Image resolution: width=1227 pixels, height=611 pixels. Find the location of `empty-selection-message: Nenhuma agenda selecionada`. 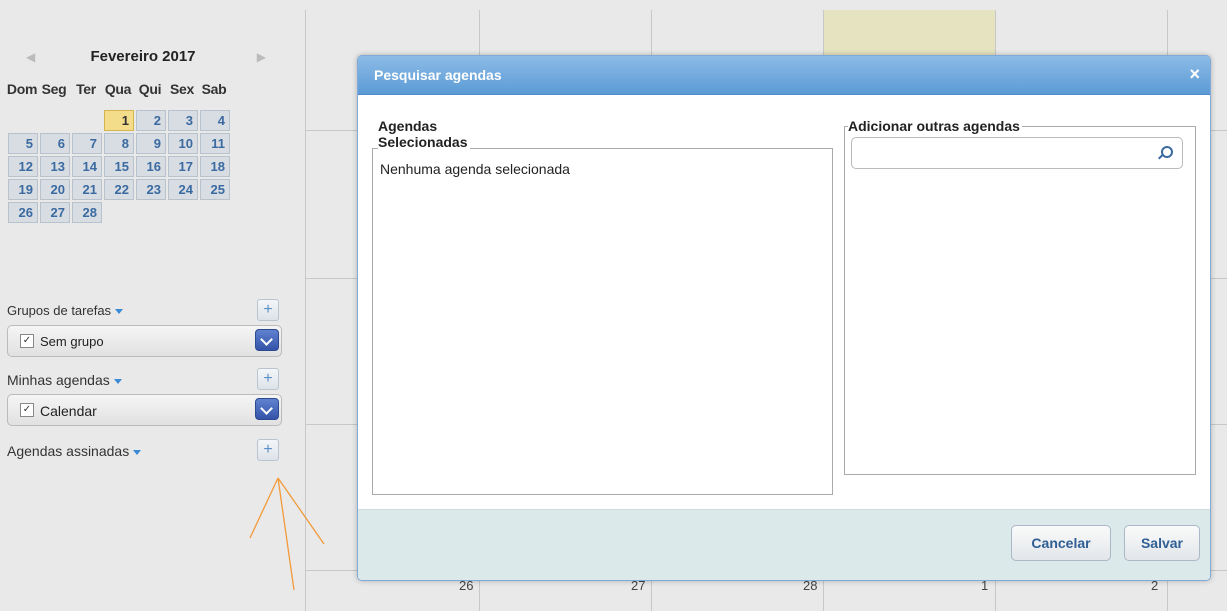

empty-selection-message: Nenhuma agenda selecionada is located at coordinates (475, 169).